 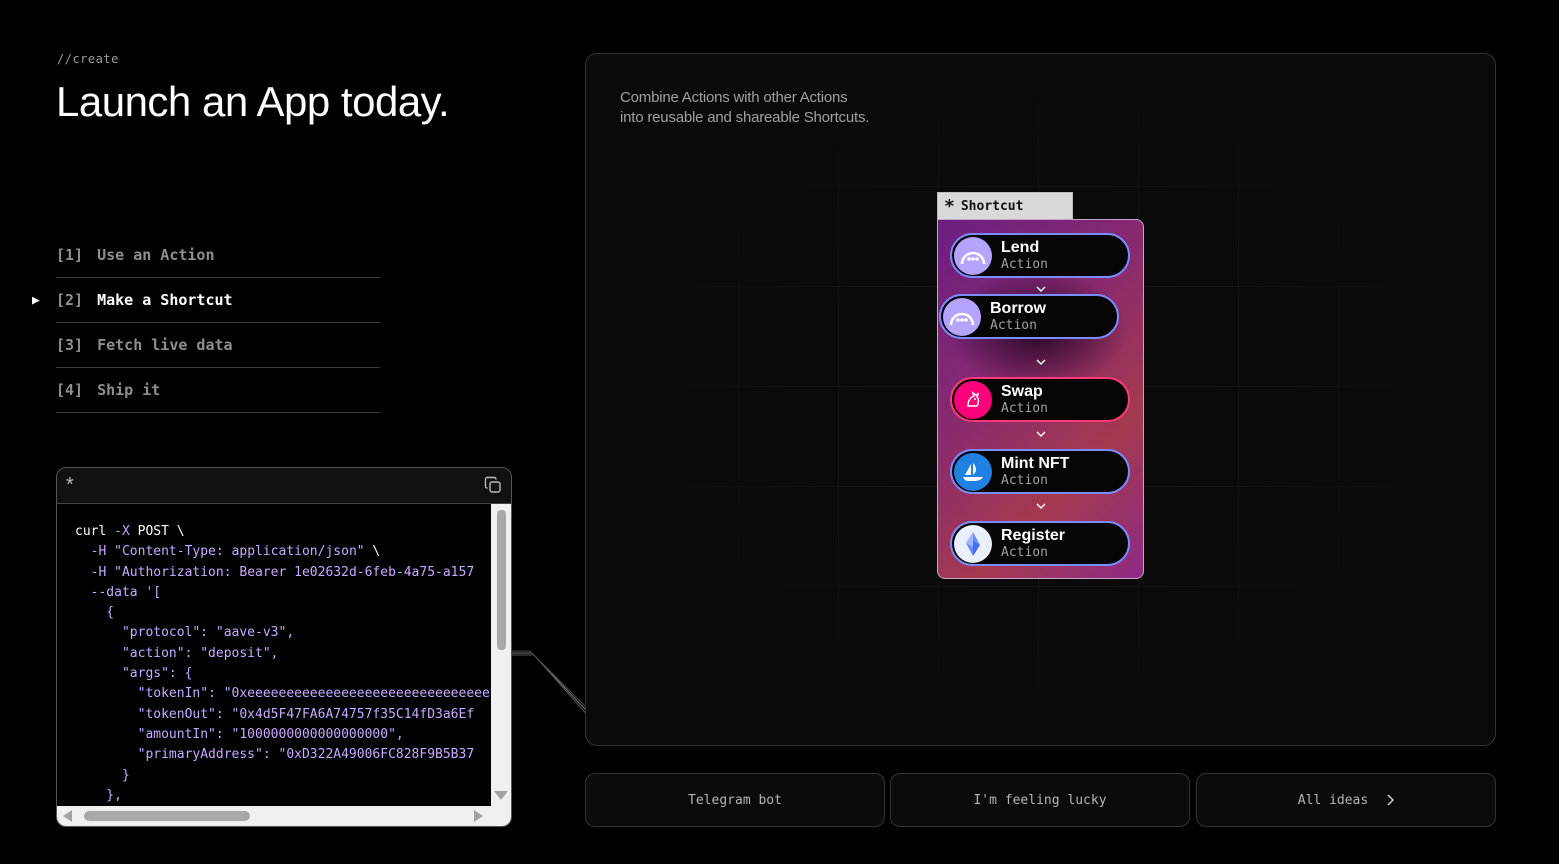 What do you see at coordinates (70, 345) in the screenshot?
I see `step-number: [3]` at bounding box center [70, 345].